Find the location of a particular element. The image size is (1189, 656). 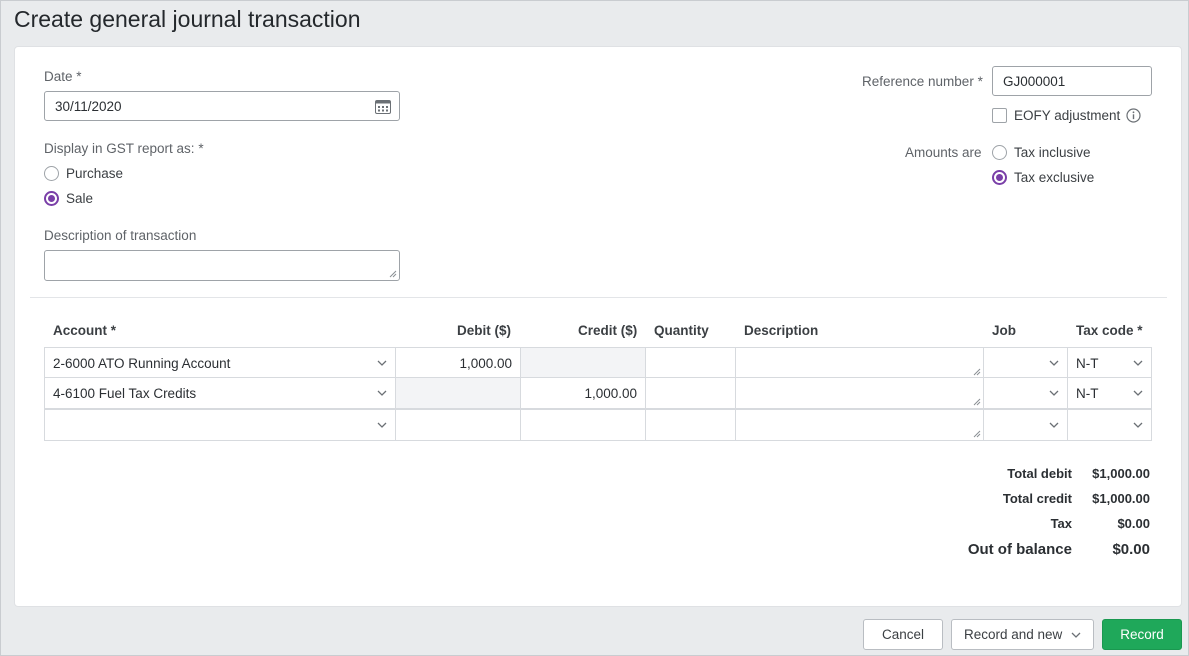

table-row is located at coordinates (598, 425).